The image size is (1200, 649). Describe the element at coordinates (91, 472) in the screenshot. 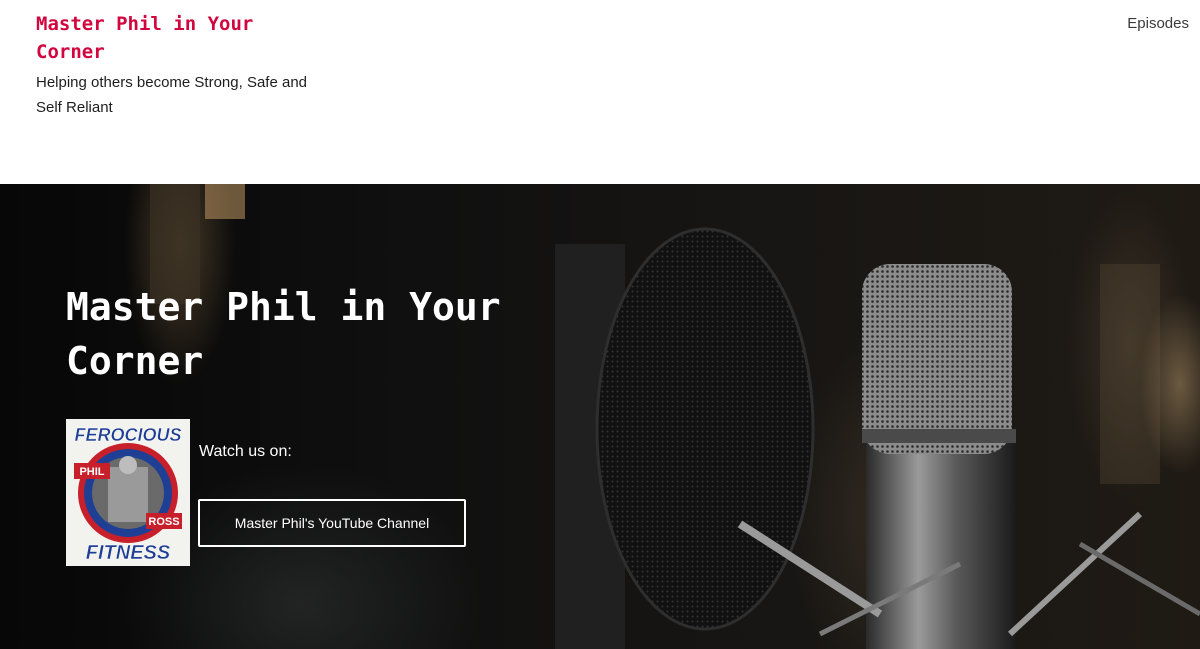

I see `logo-name-left: PHIL` at that location.